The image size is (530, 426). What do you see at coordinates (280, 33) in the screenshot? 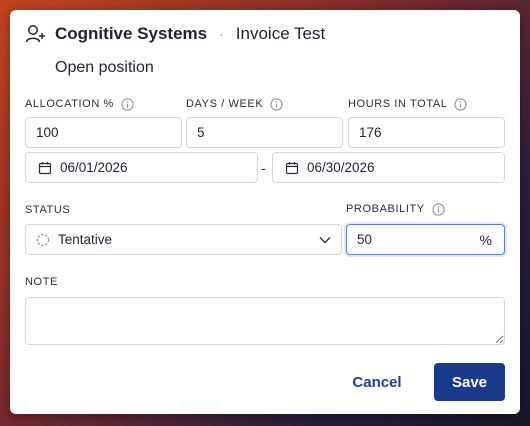
I see `project-name: Invoice Test` at bounding box center [280, 33].